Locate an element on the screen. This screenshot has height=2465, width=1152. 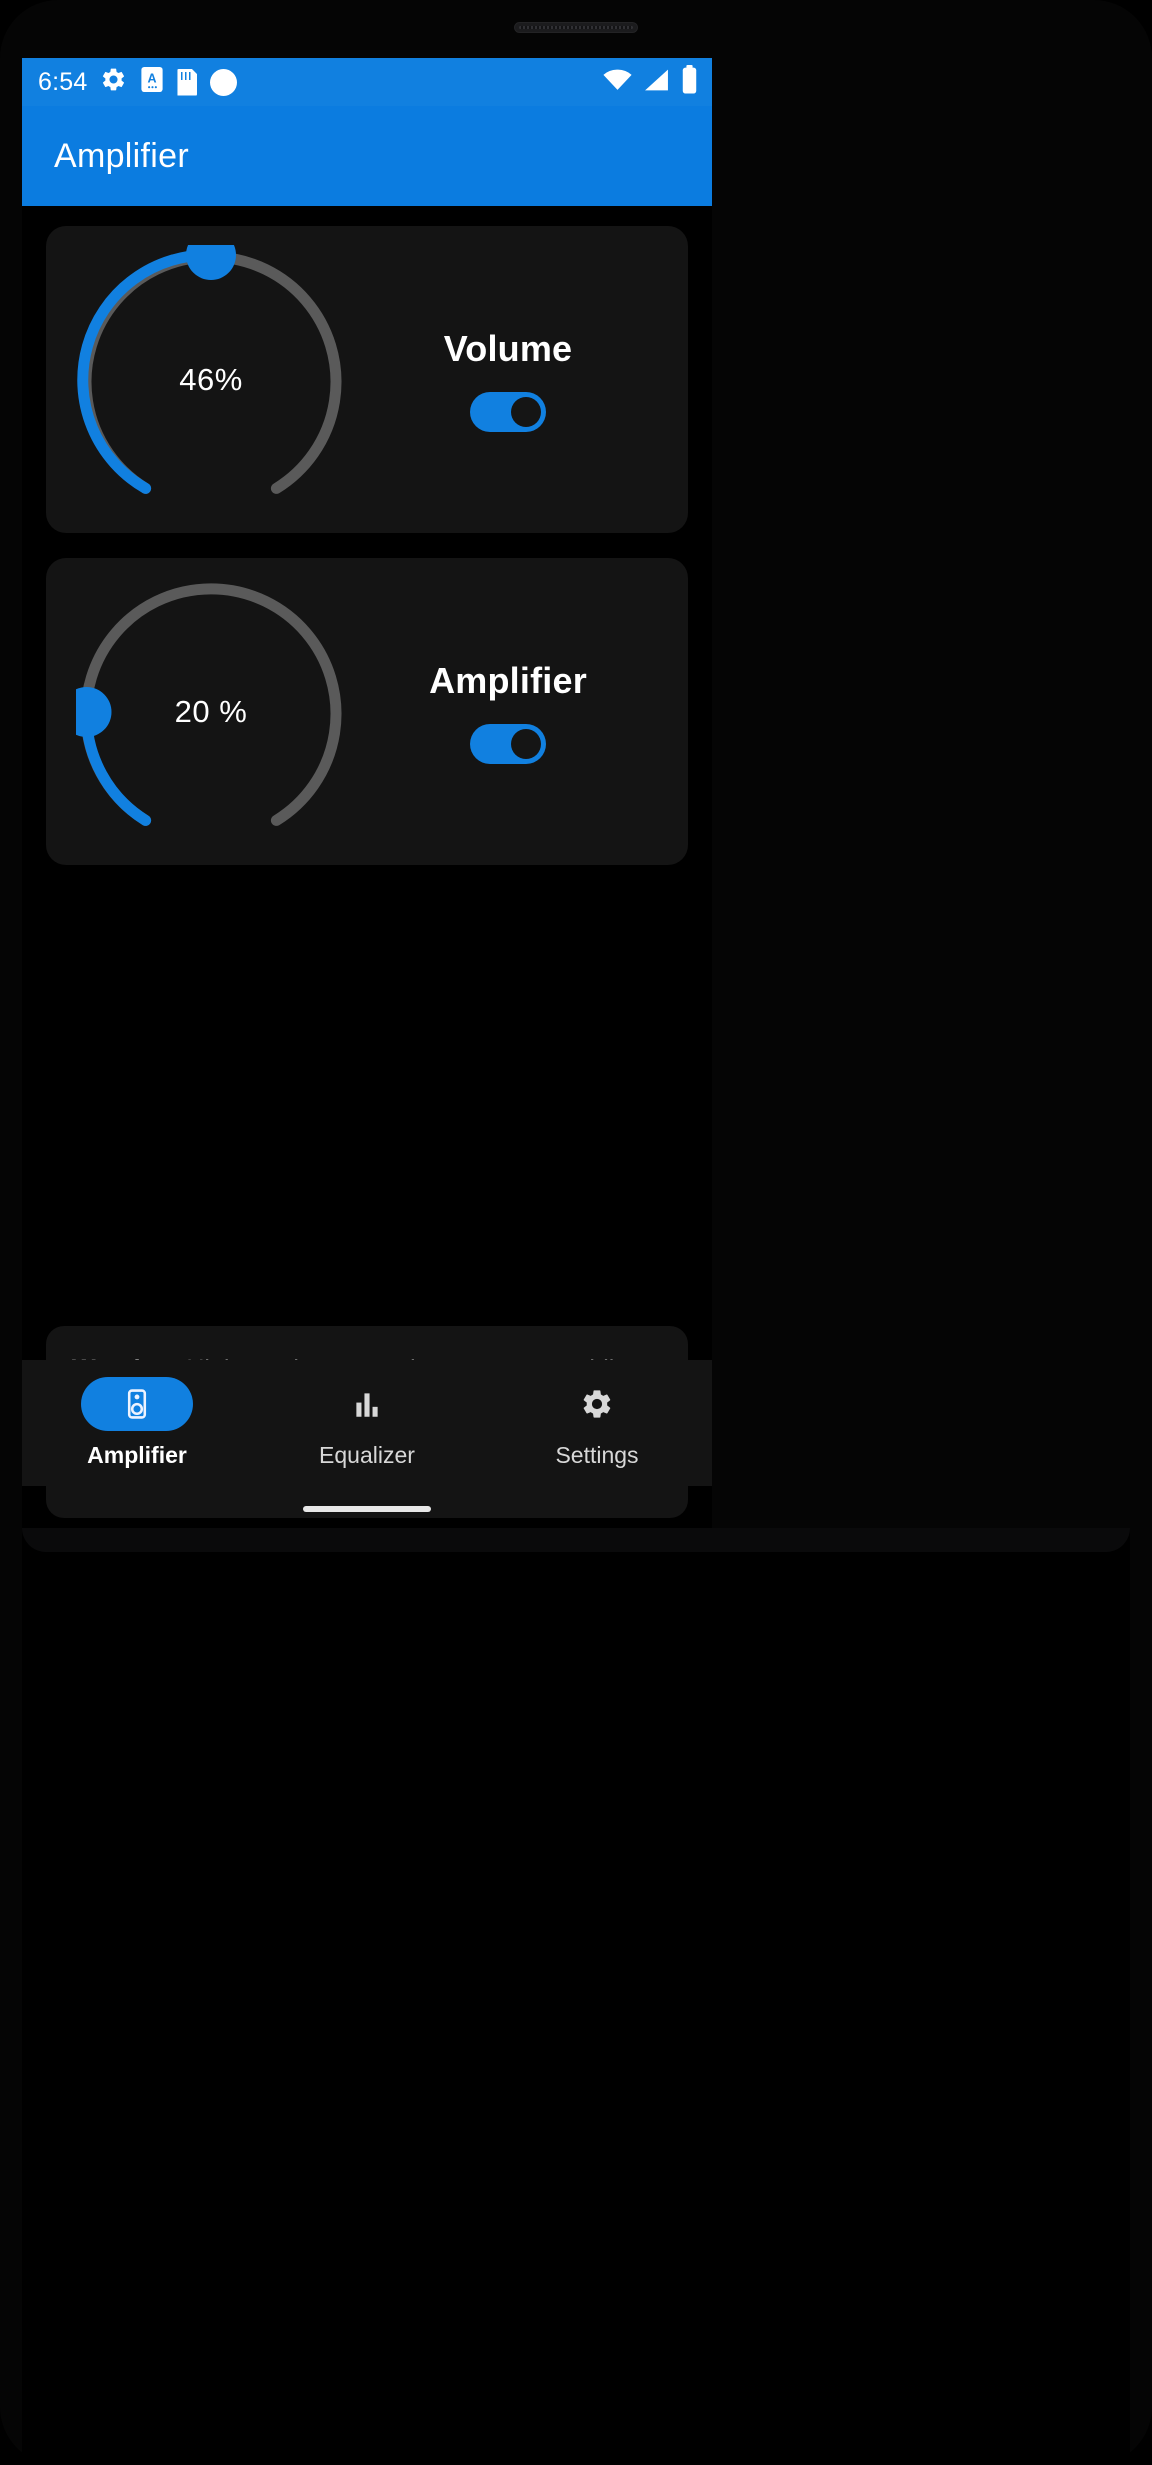
amplifier-knob: 20 % is located at coordinates (211, 712).